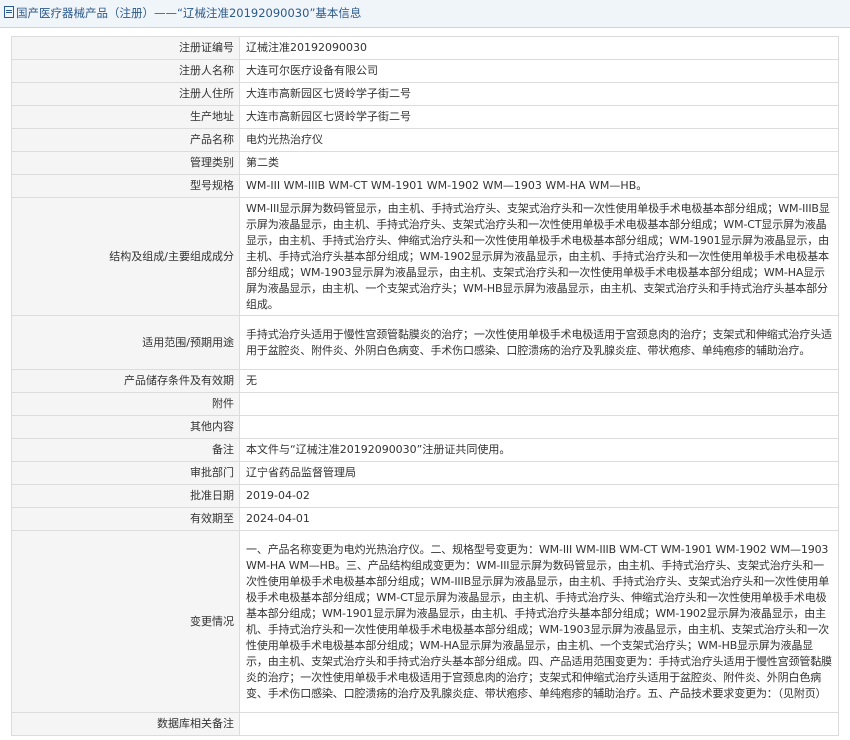 This screenshot has height=740, width=850. I want to click on row-other-content: 其他内容, so click(425, 427).